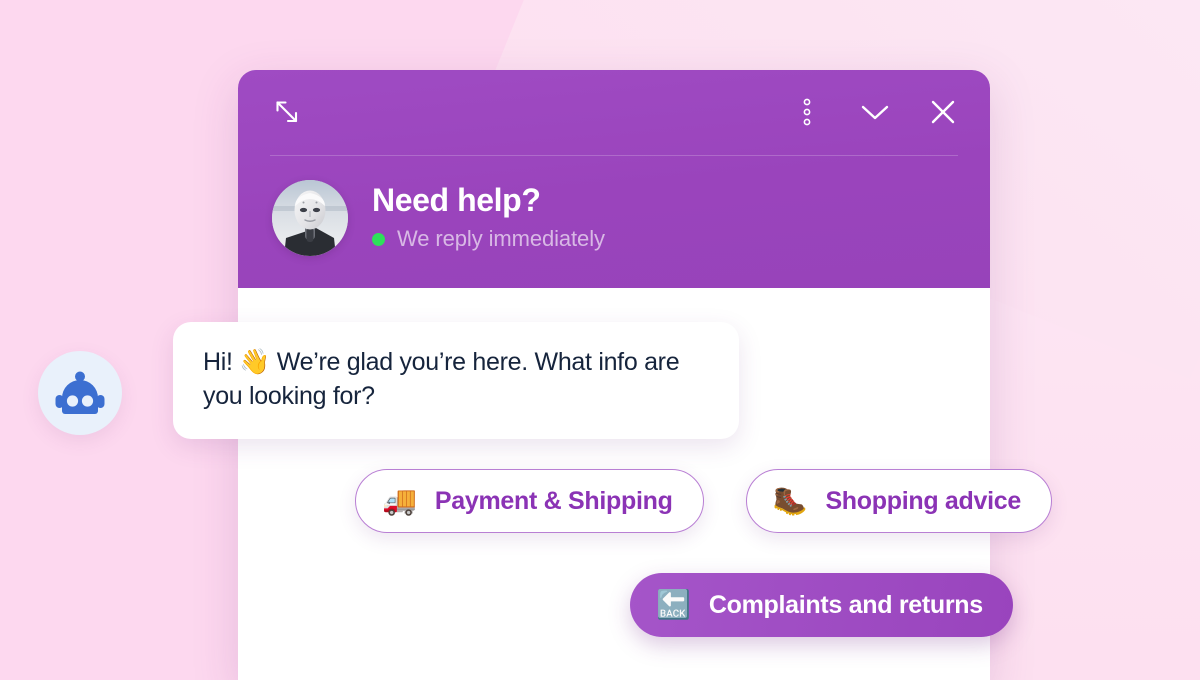 Image resolution: width=1200 pixels, height=680 pixels. What do you see at coordinates (943, 112) in the screenshot?
I see `close-icon` at bounding box center [943, 112].